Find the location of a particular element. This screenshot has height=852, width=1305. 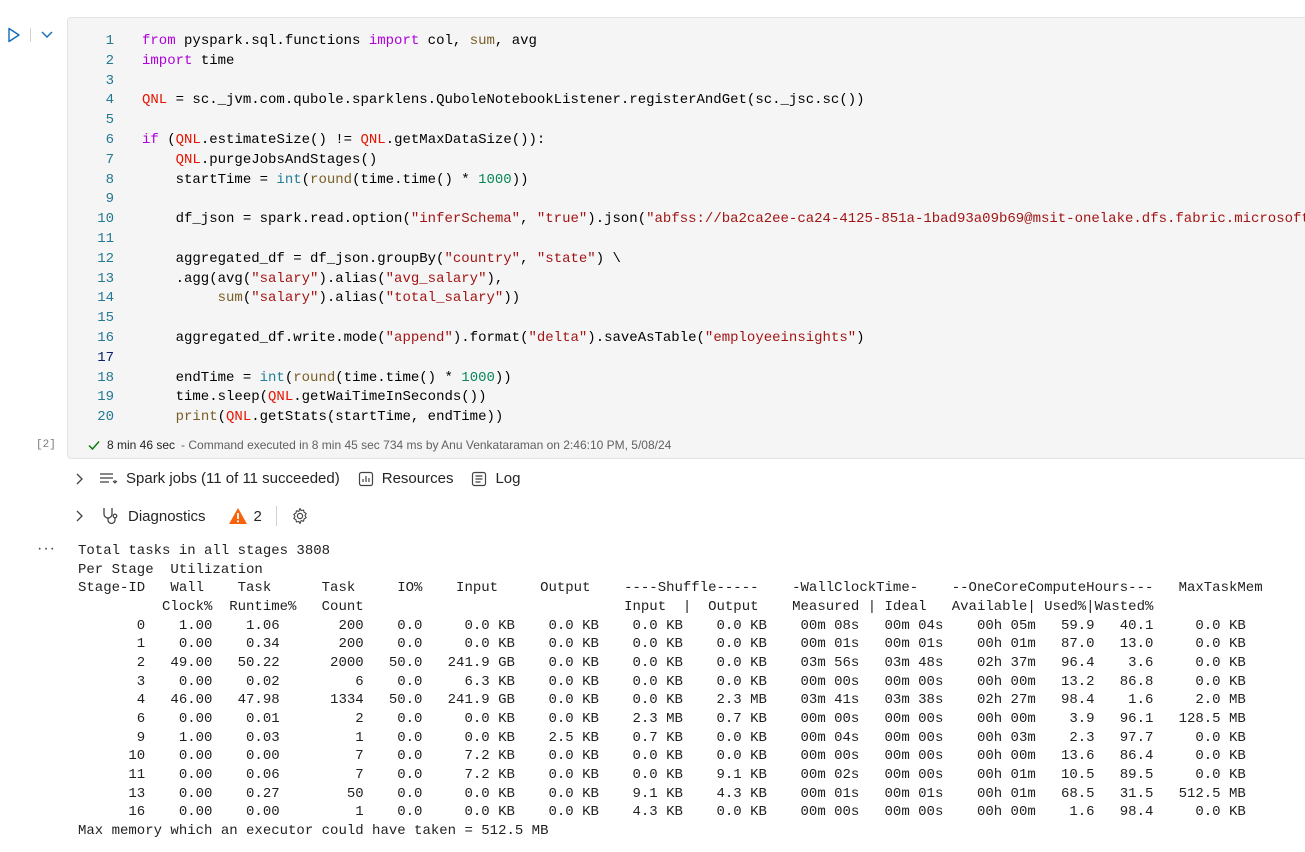

code-text: .agg(avg("salary").alias("avg_salary"), is located at coordinates (323, 278).